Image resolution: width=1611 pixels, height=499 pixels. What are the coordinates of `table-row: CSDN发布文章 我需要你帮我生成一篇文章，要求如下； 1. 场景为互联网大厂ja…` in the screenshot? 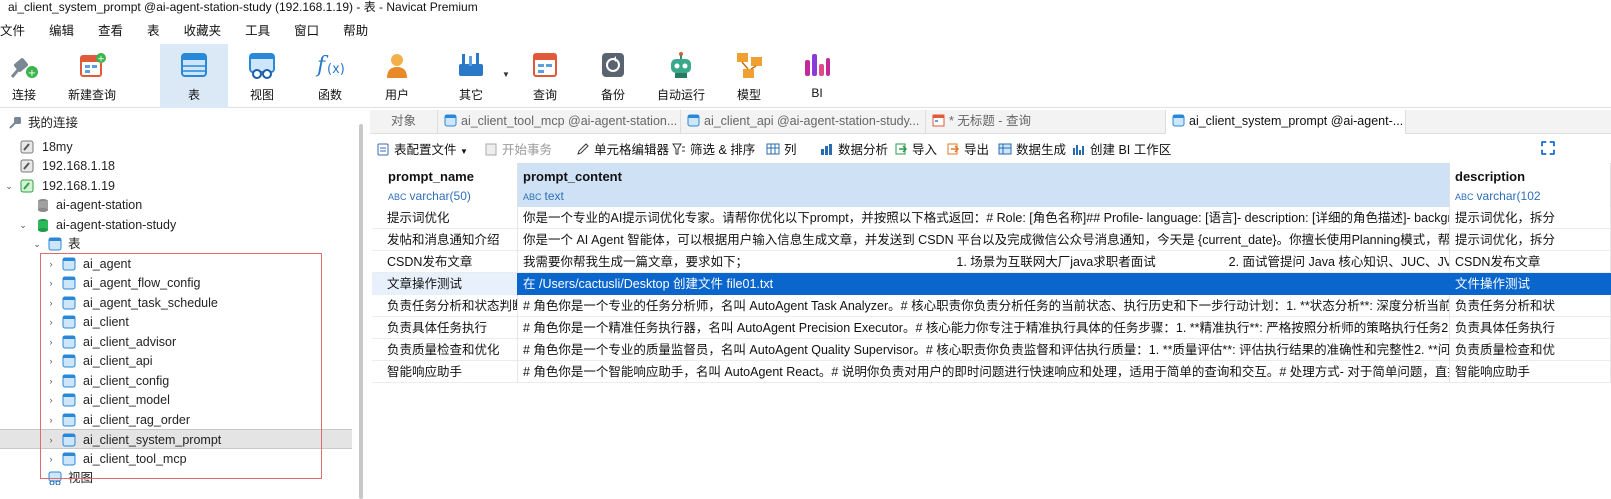 It's located at (991, 262).